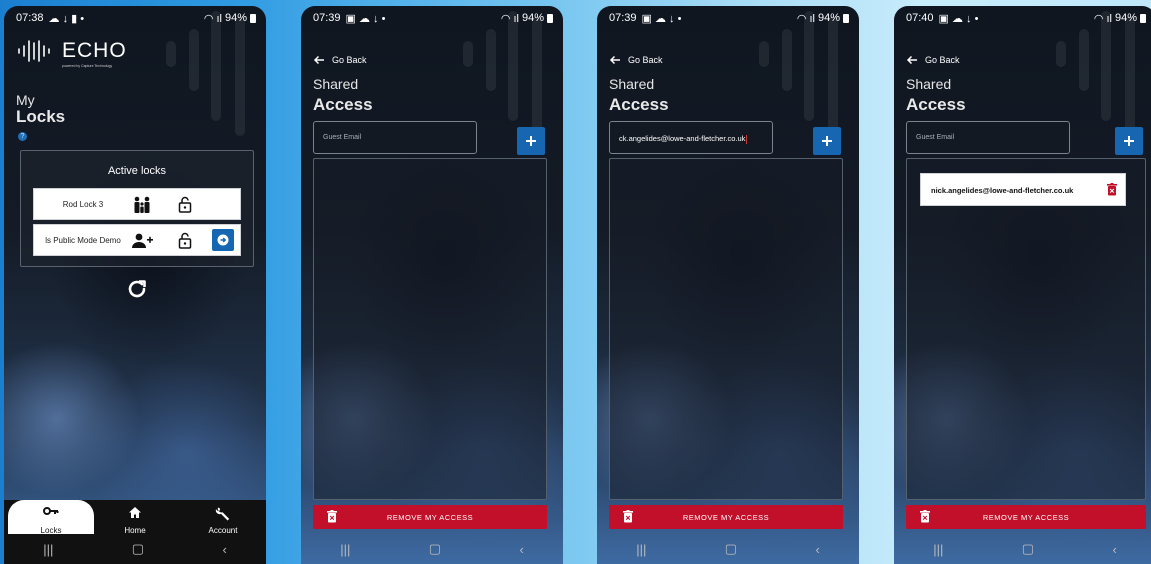 The height and width of the screenshot is (564, 1151). What do you see at coordinates (920, 18) in the screenshot?
I see `status-time: 07:40` at bounding box center [920, 18].